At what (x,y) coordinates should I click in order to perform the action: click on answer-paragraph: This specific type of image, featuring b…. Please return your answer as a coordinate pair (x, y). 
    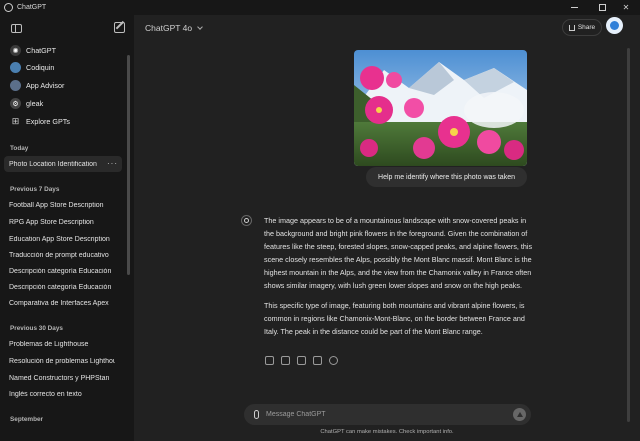
    Looking at the image, I should click on (394, 318).